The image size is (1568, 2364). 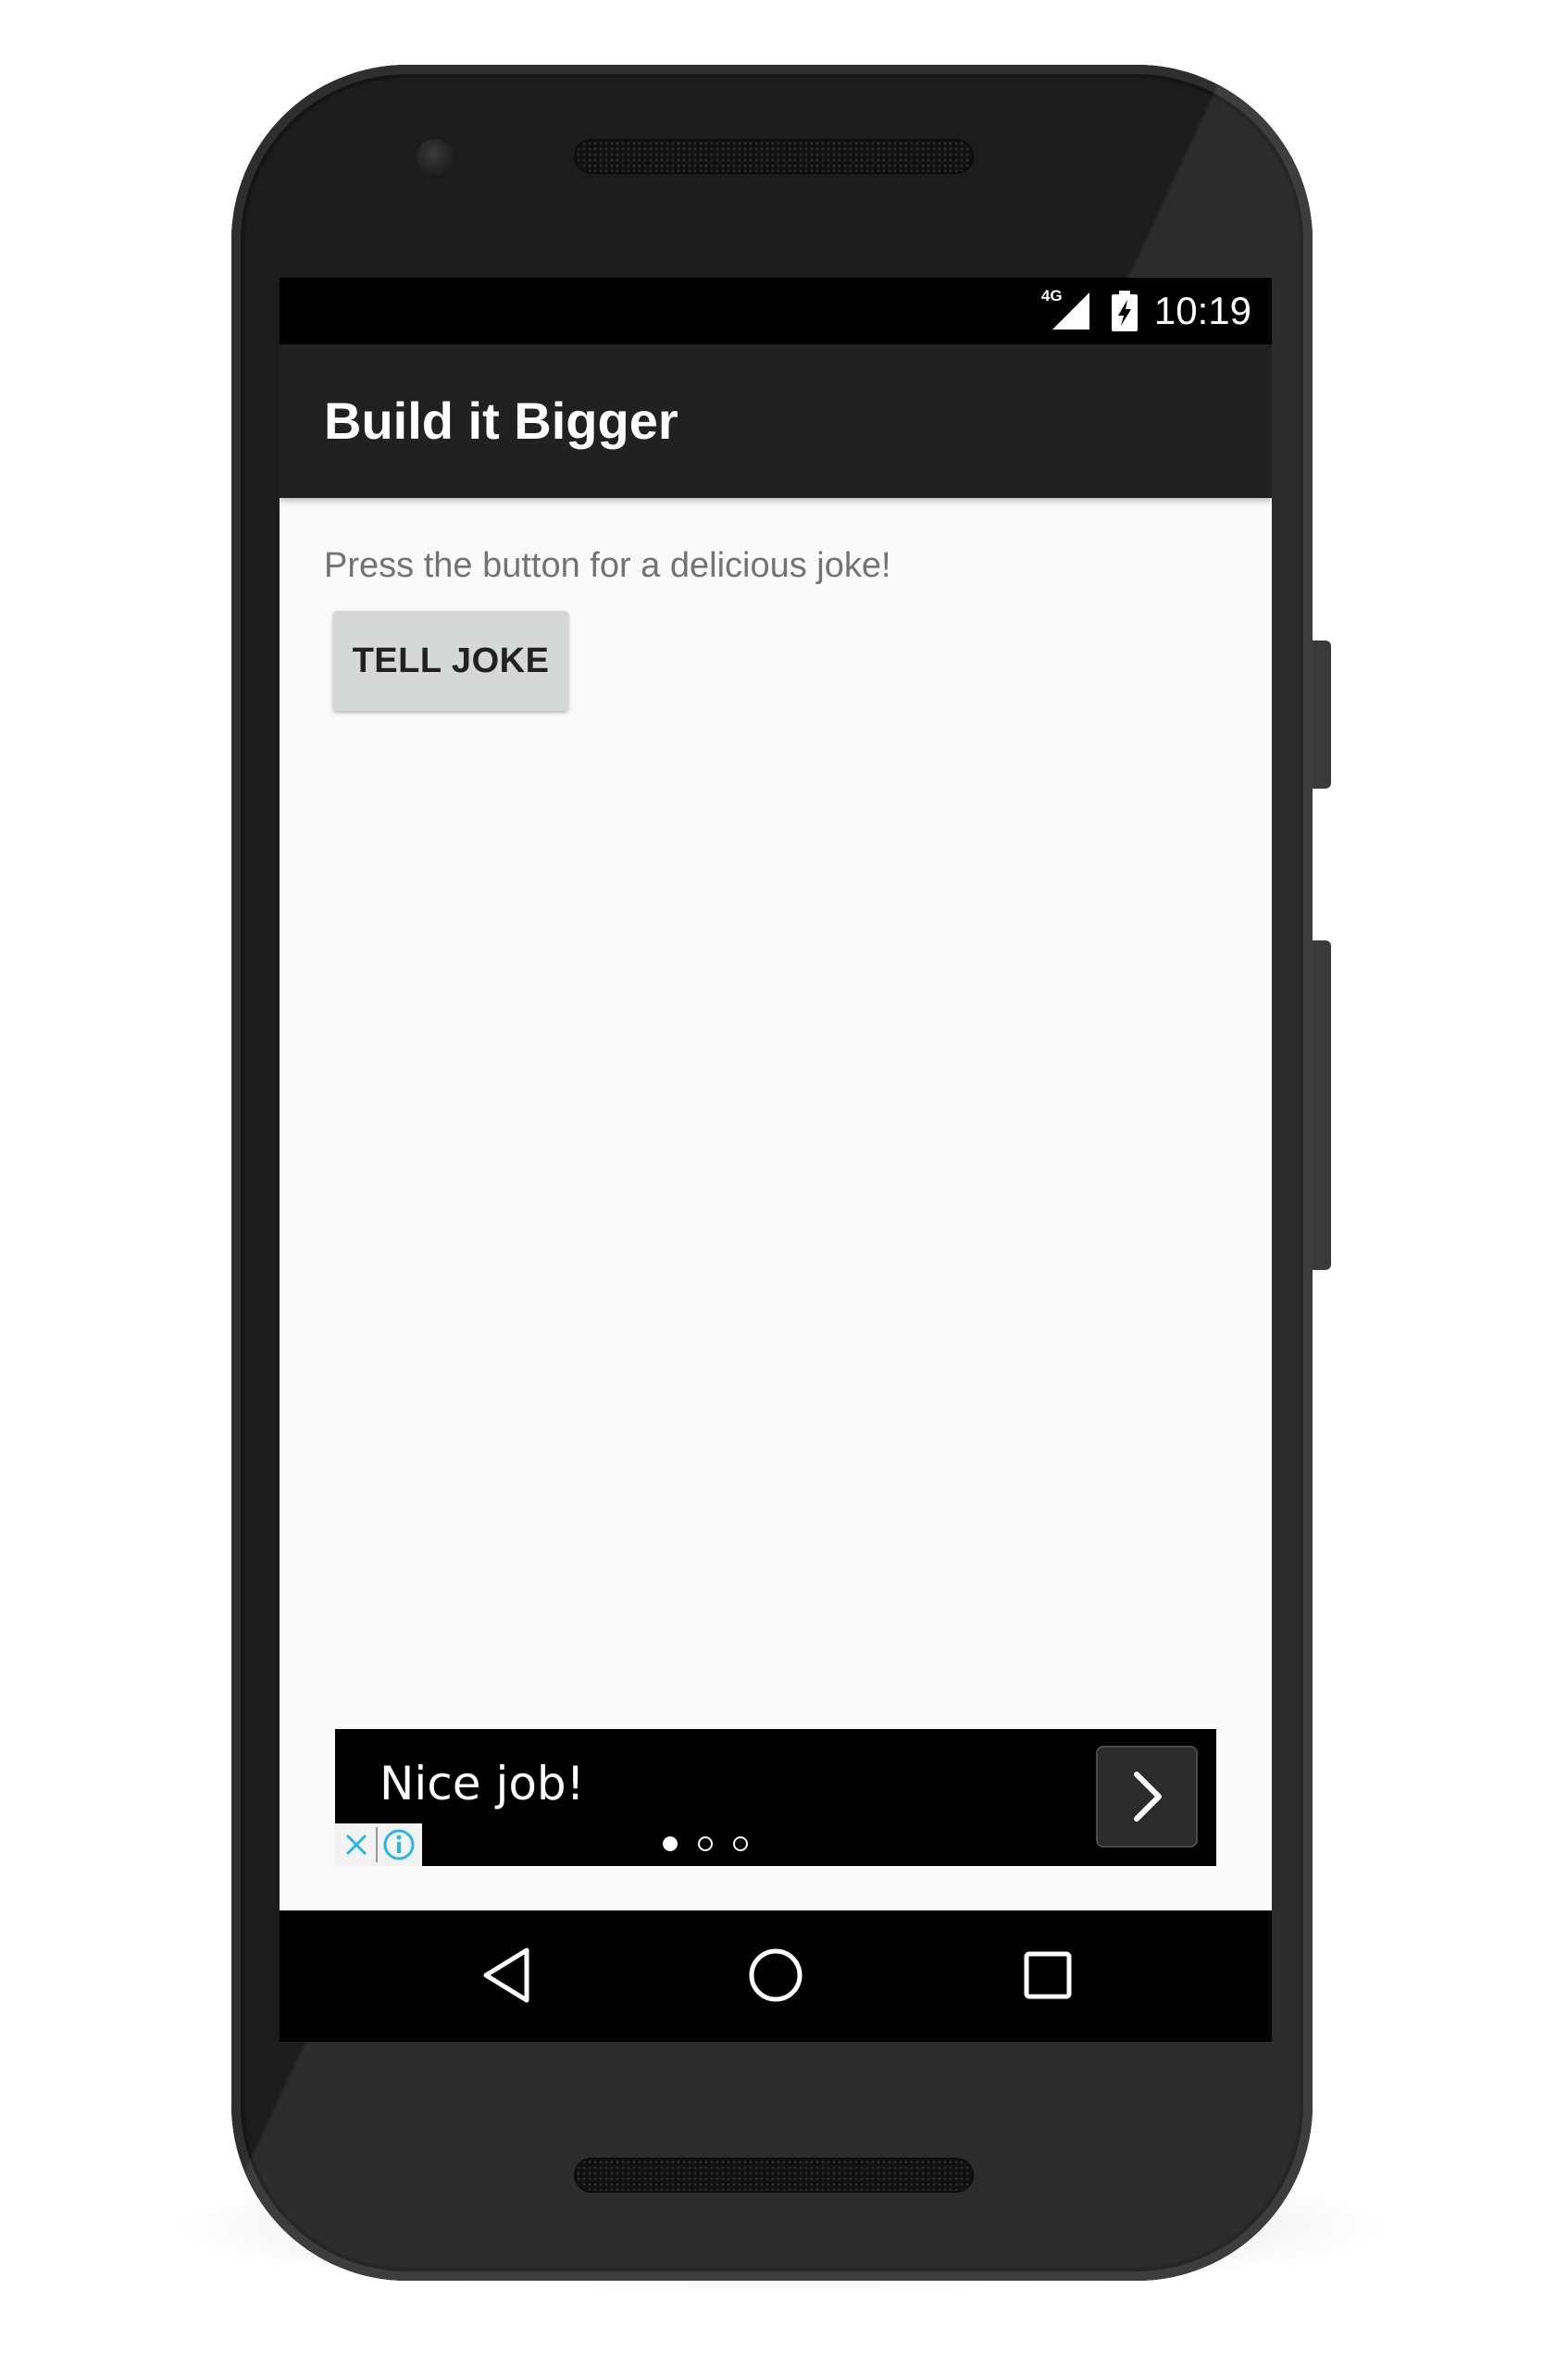 What do you see at coordinates (775, 1797) in the screenshot?
I see `ad-banner: Nice job!` at bounding box center [775, 1797].